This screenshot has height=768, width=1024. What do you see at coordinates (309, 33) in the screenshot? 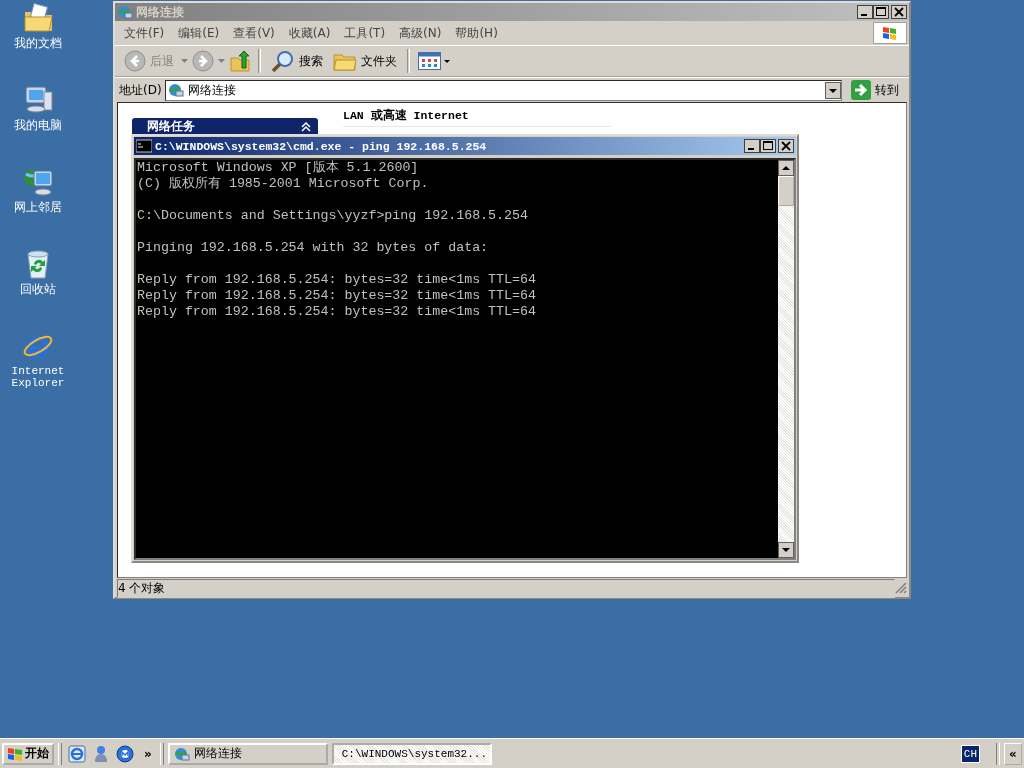
I see `menu-item: 收藏(A)` at bounding box center [309, 33].